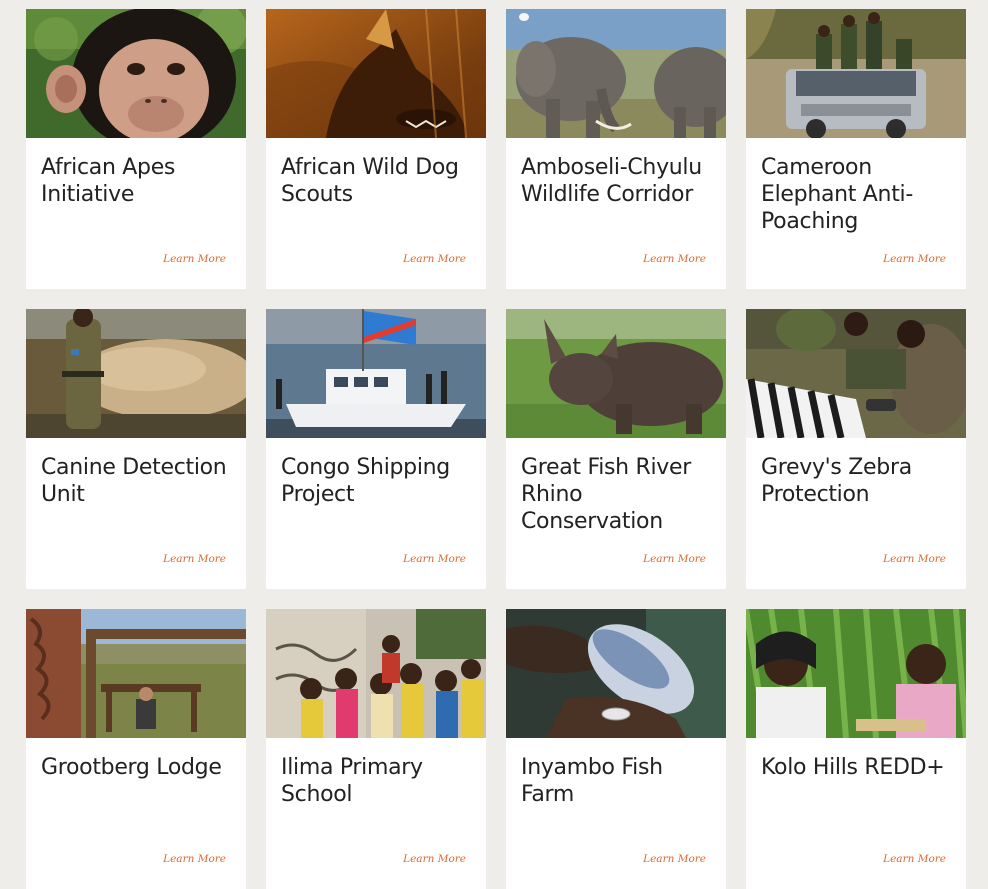 The height and width of the screenshot is (889, 988). What do you see at coordinates (858, 194) in the screenshot?
I see `project-title: Cameroon Elephant Anti-Poaching` at bounding box center [858, 194].